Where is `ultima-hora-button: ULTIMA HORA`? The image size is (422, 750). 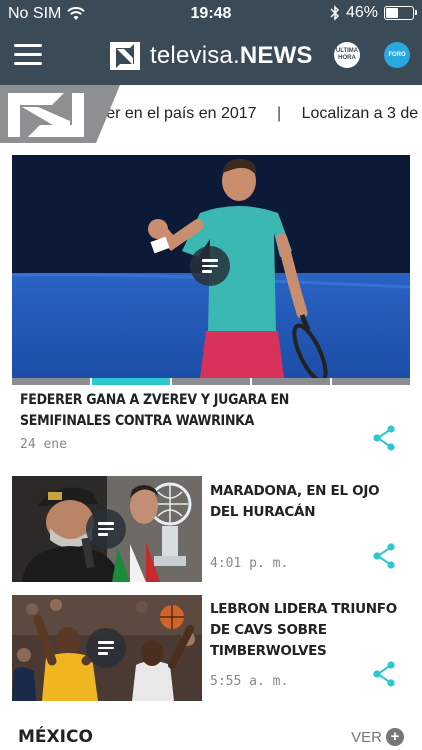
ultima-hora-button: ULTIMA HORA is located at coordinates (347, 55).